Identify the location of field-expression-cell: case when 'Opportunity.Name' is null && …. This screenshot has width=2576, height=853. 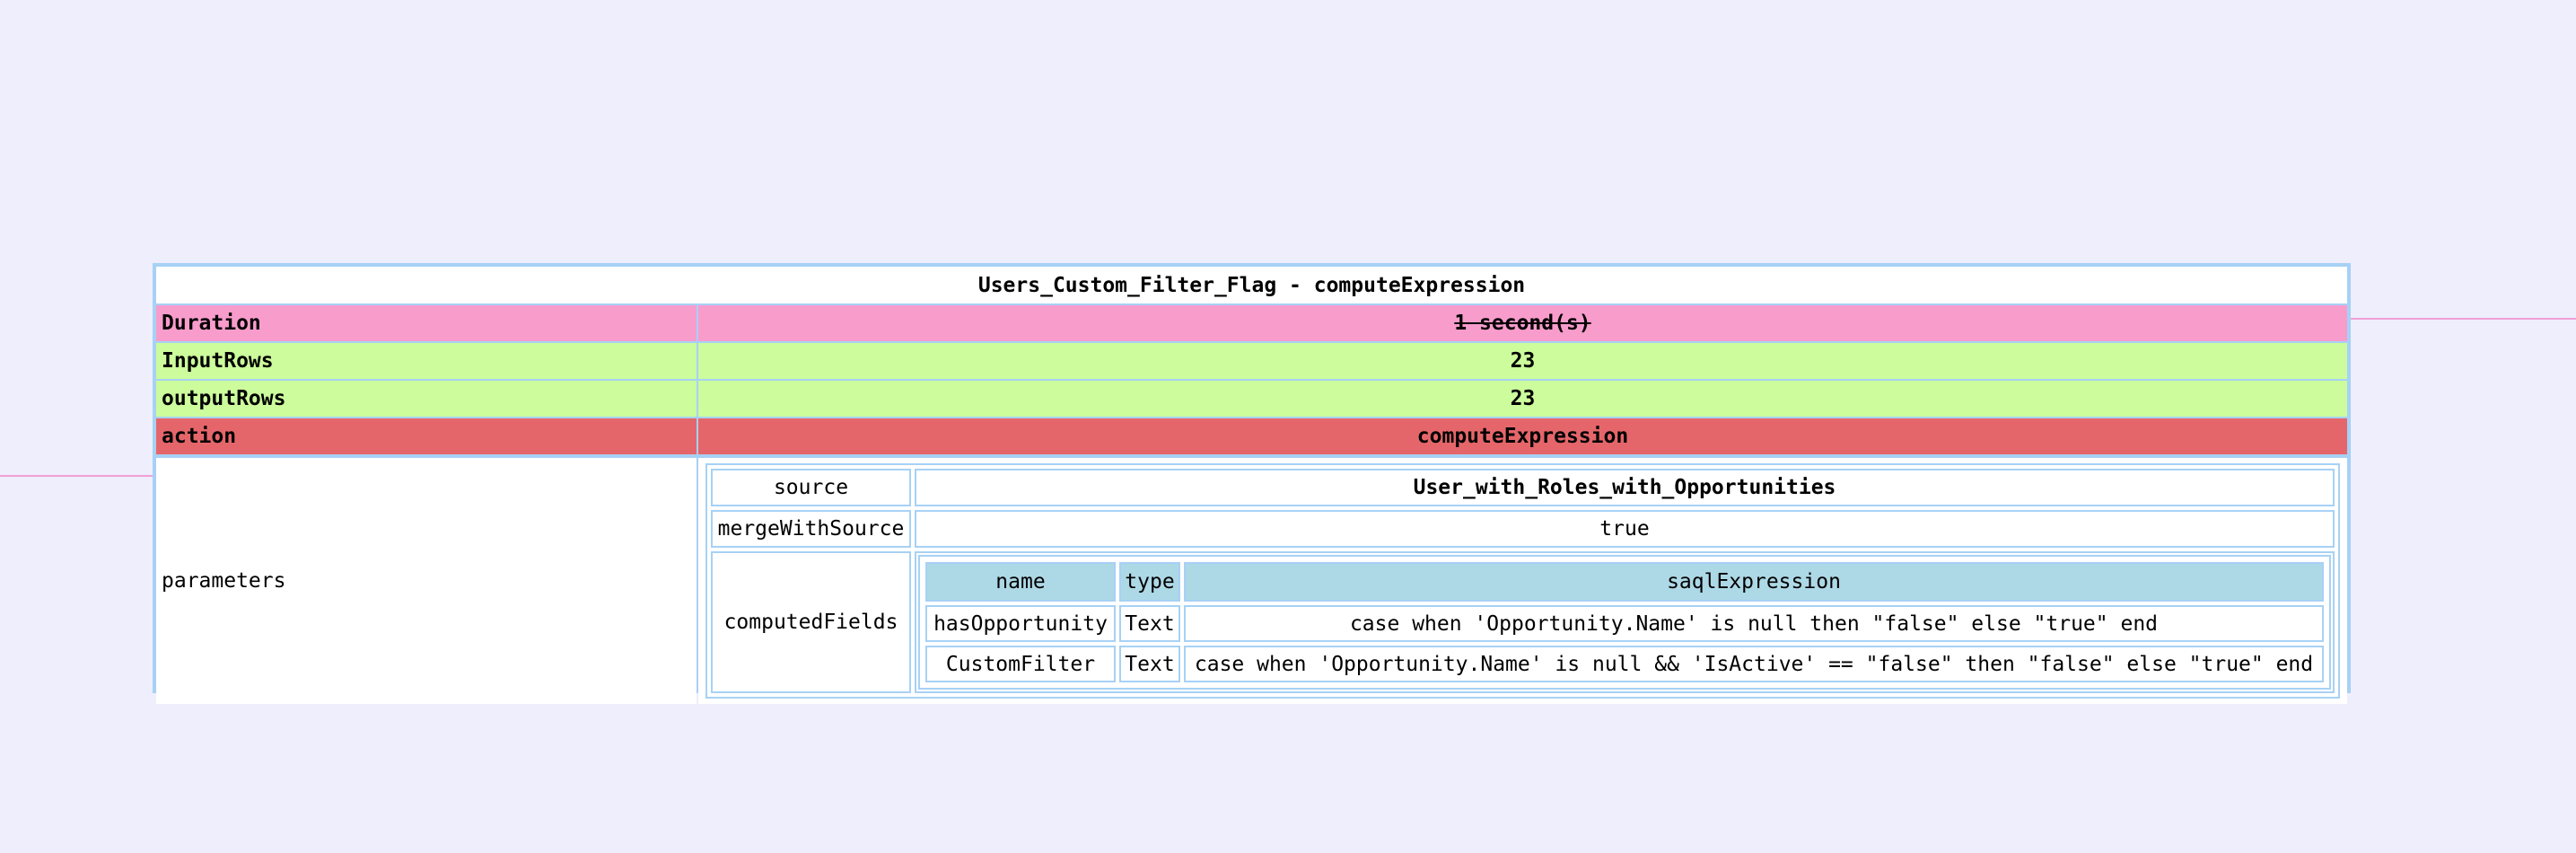
(1754, 664).